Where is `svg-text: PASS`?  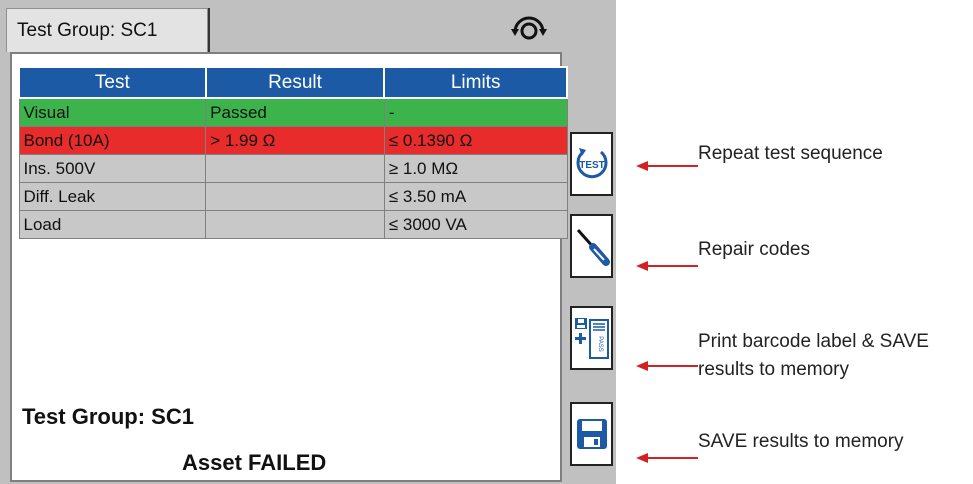
svg-text: PASS is located at coordinates (600, 344).